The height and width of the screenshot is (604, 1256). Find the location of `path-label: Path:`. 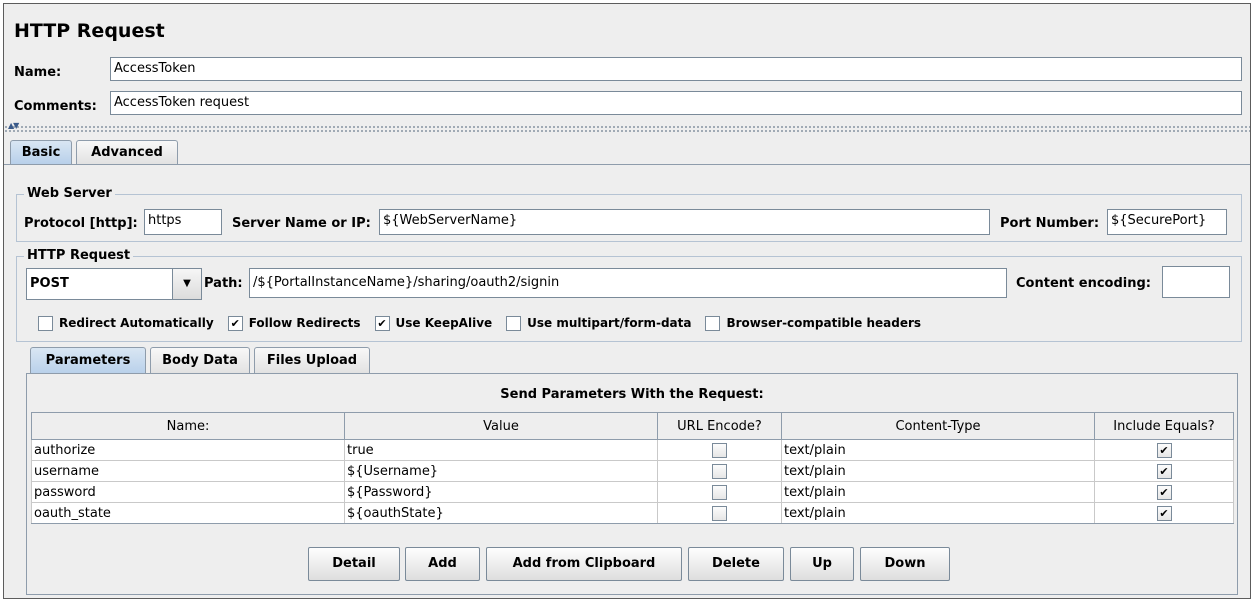

path-label: Path: is located at coordinates (223, 283).